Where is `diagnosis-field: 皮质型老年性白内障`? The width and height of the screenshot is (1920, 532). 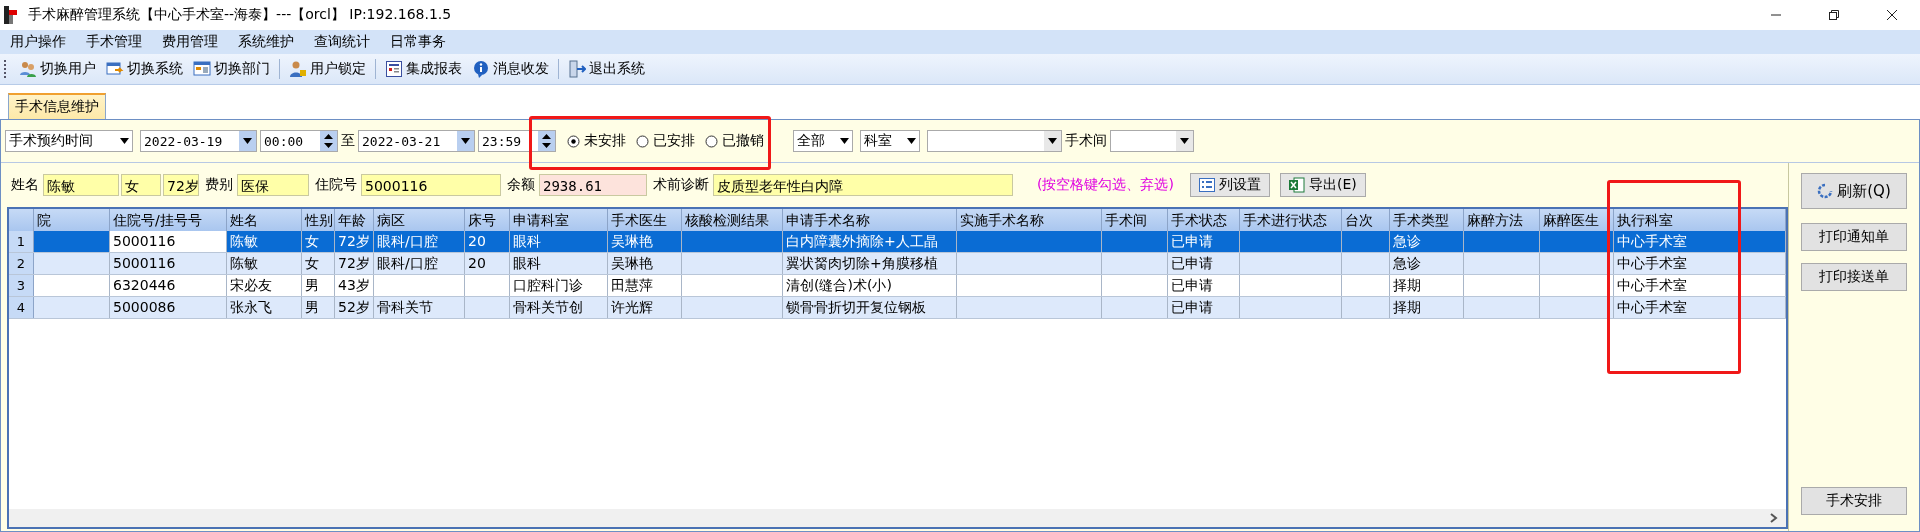
diagnosis-field: 皮质型老年性白内障 is located at coordinates (863, 185).